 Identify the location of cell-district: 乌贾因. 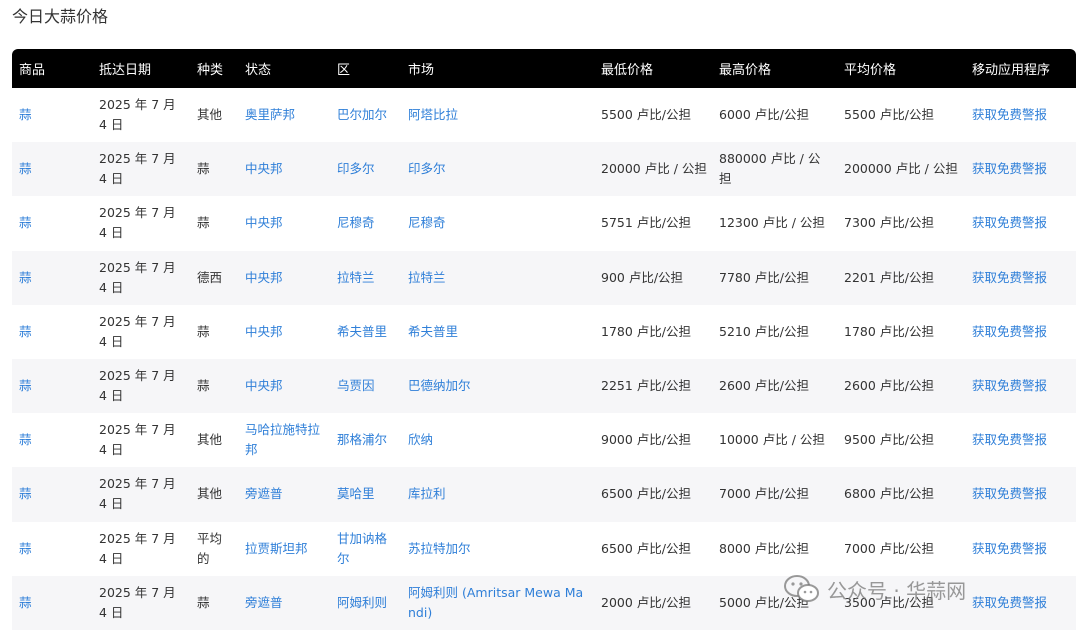
(366, 386).